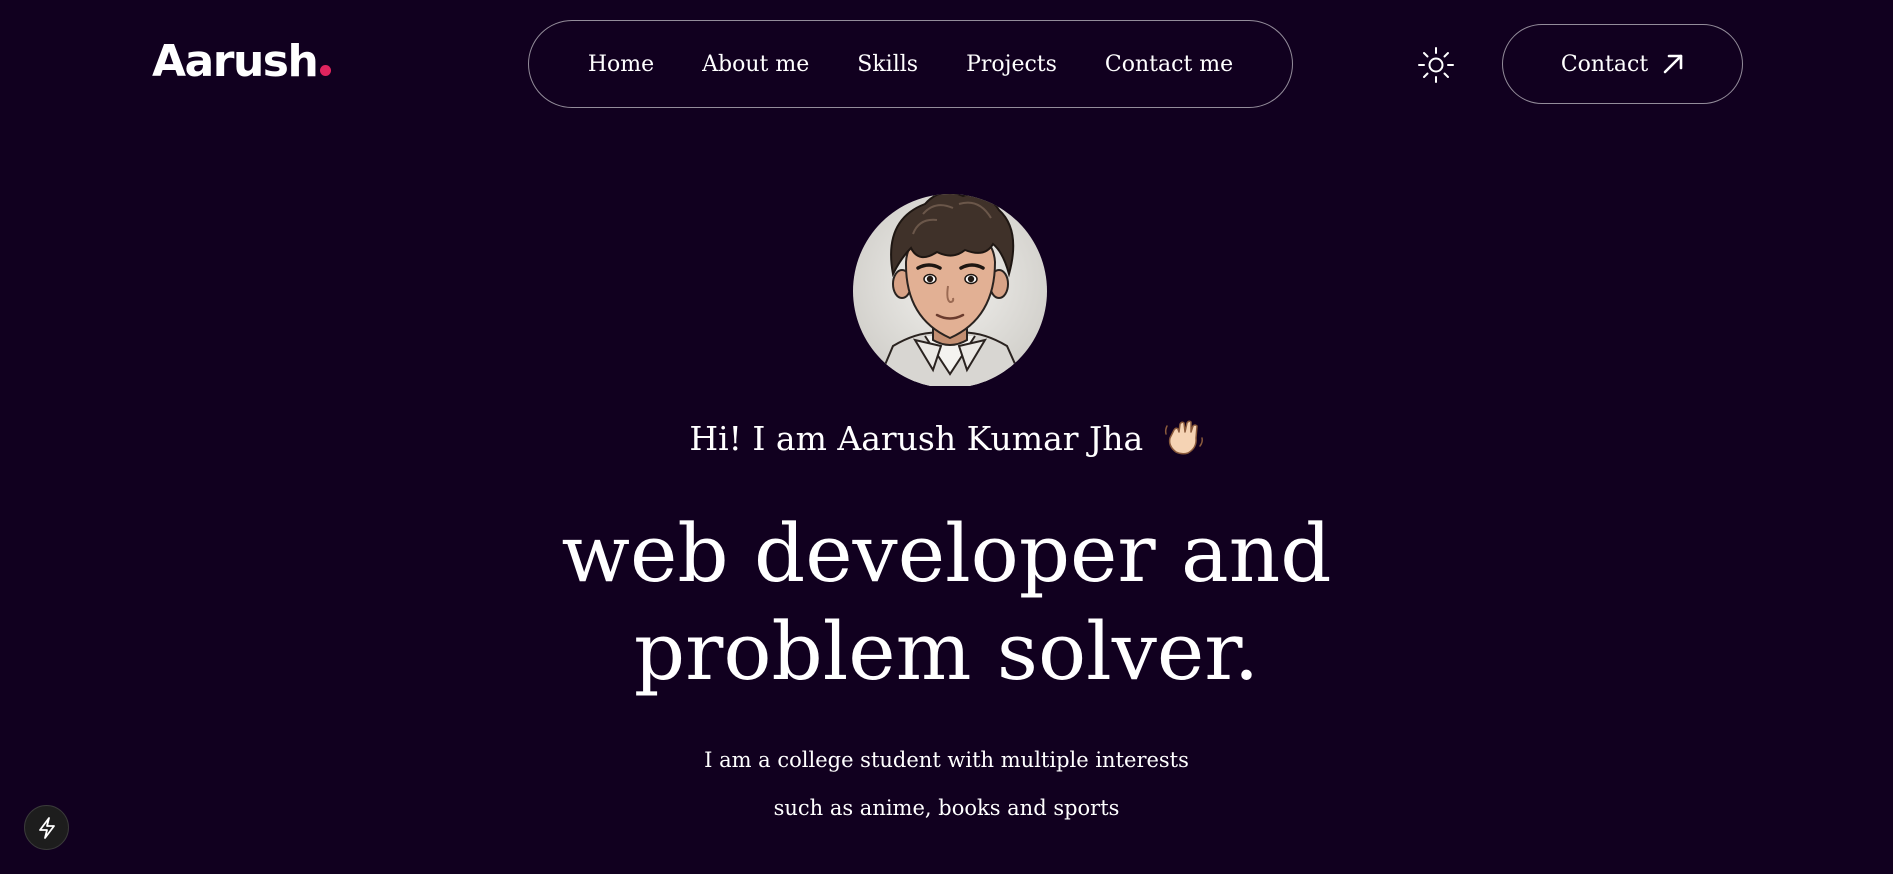  I want to click on intro-line-2: such as anime, books and sports, so click(946, 808).